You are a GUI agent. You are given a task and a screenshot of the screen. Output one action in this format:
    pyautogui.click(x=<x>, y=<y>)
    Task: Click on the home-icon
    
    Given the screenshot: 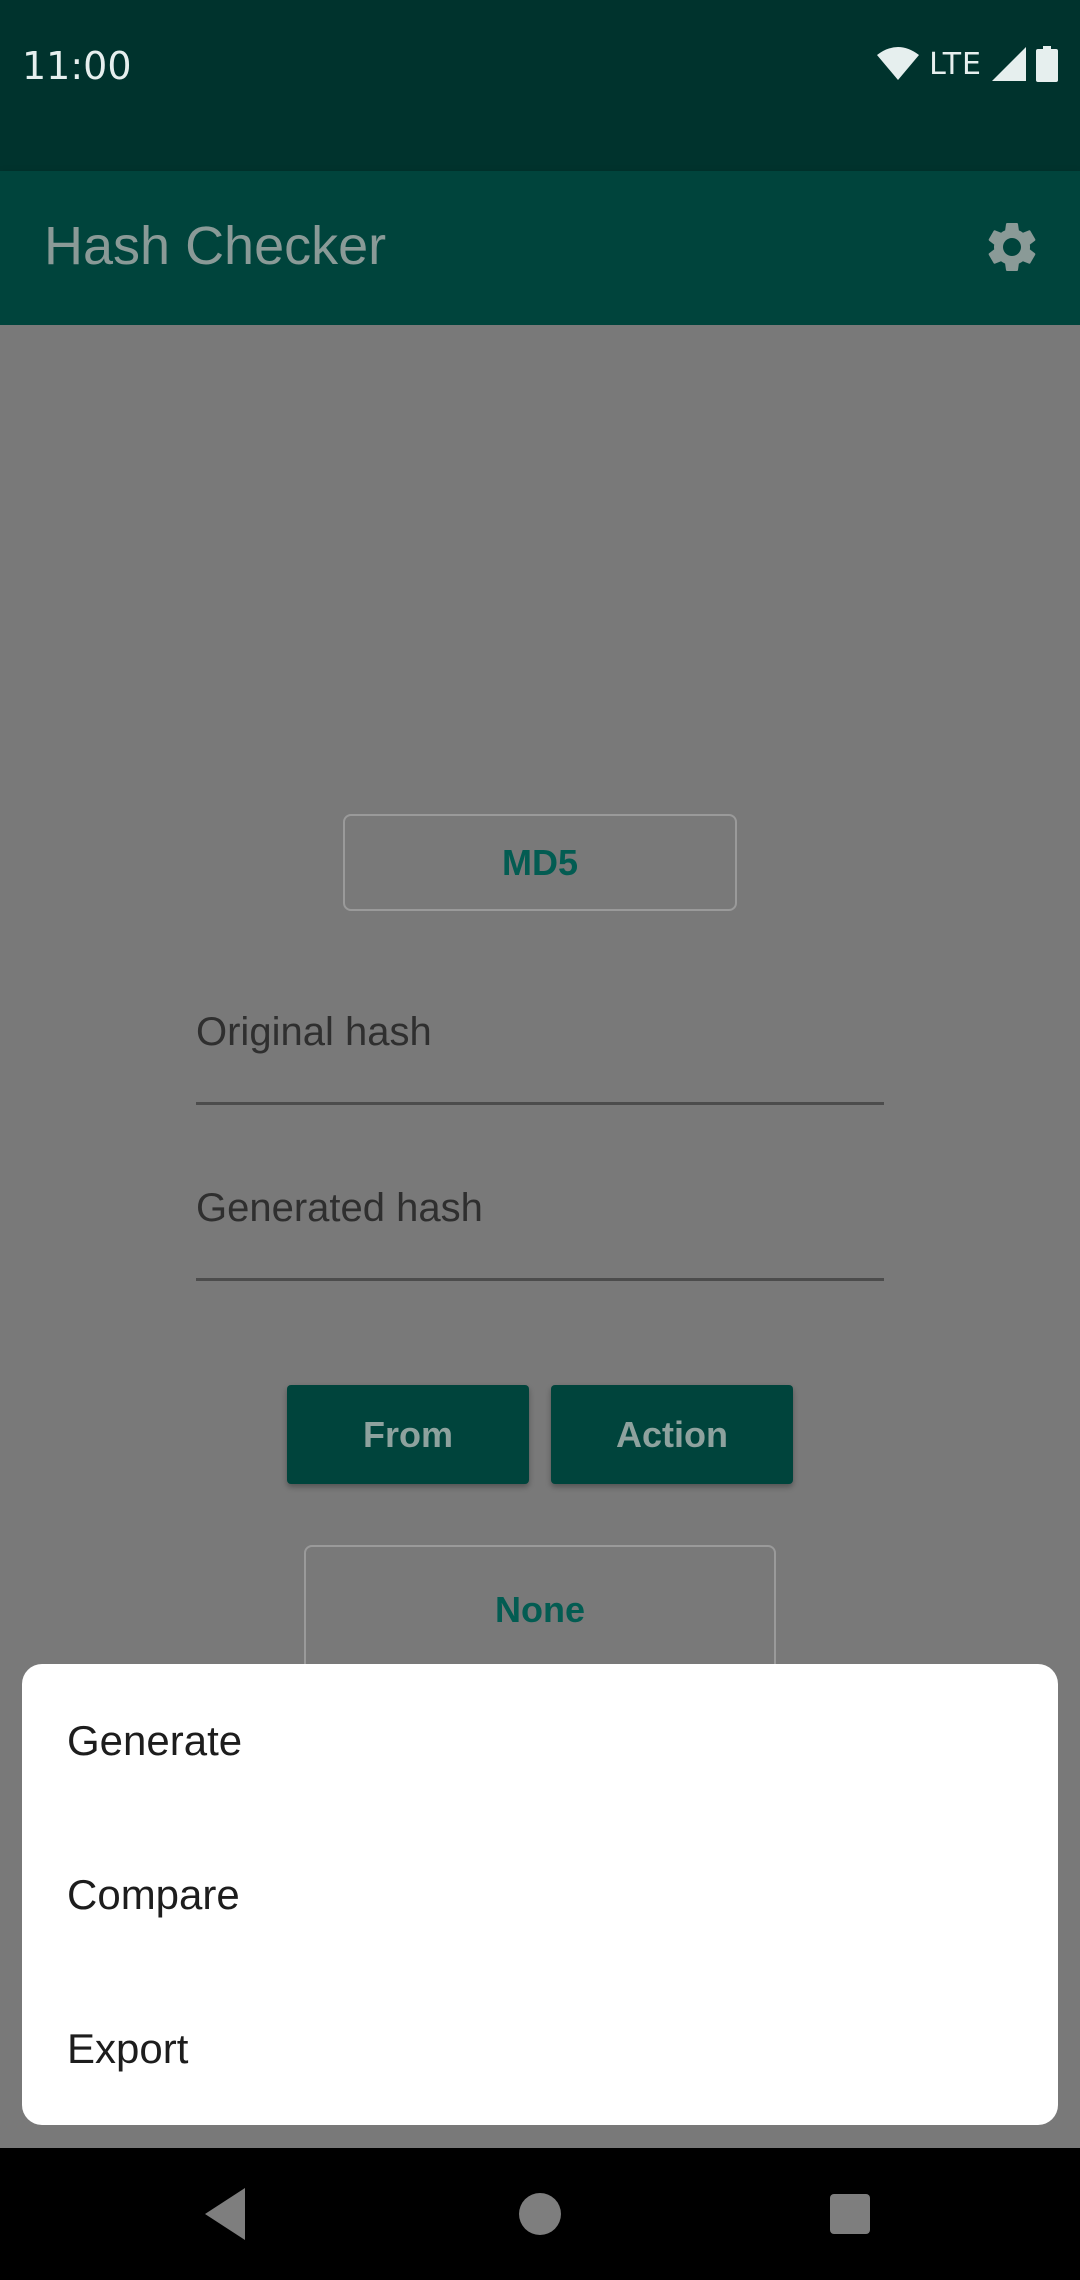 What is the action you would take?
    pyautogui.click(x=540, y=2214)
    